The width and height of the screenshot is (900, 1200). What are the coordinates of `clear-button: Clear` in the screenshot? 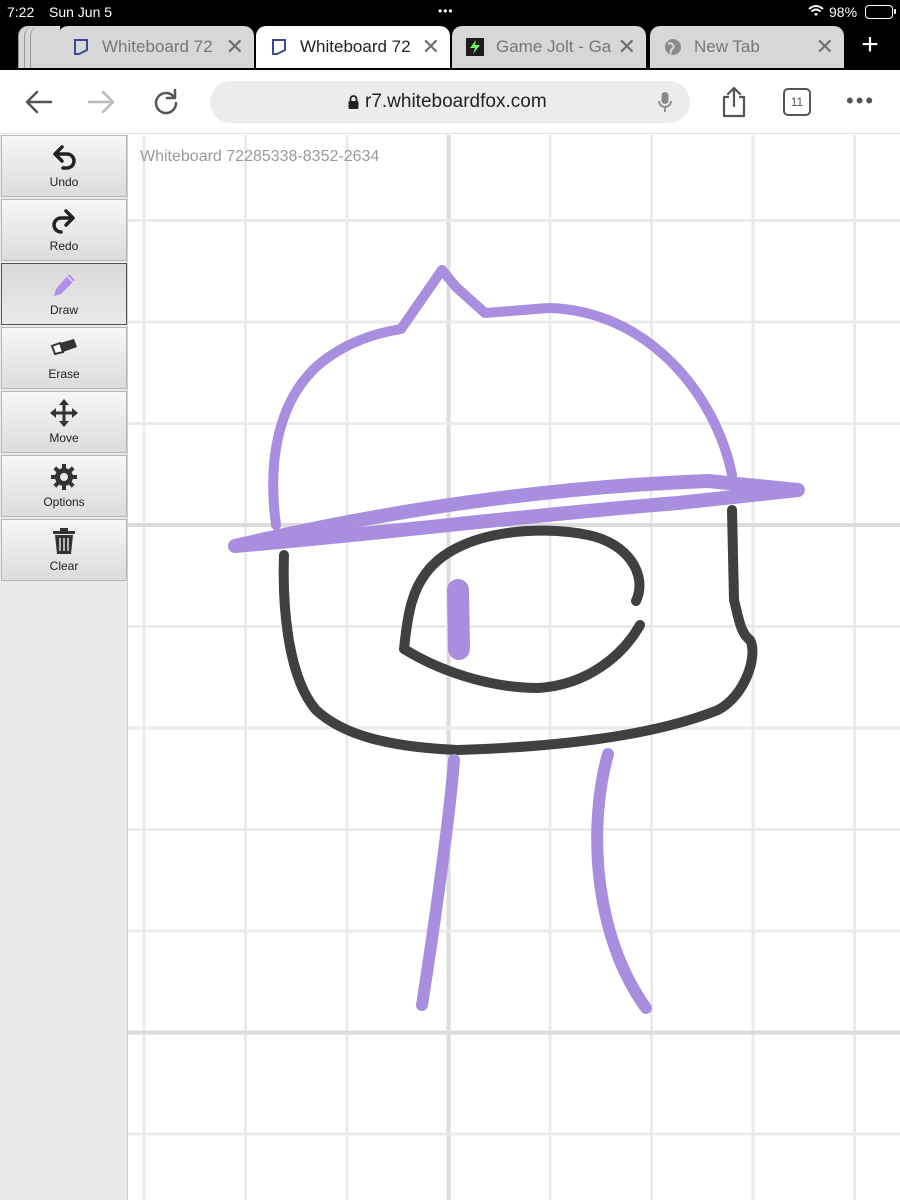 It's located at (64, 550).